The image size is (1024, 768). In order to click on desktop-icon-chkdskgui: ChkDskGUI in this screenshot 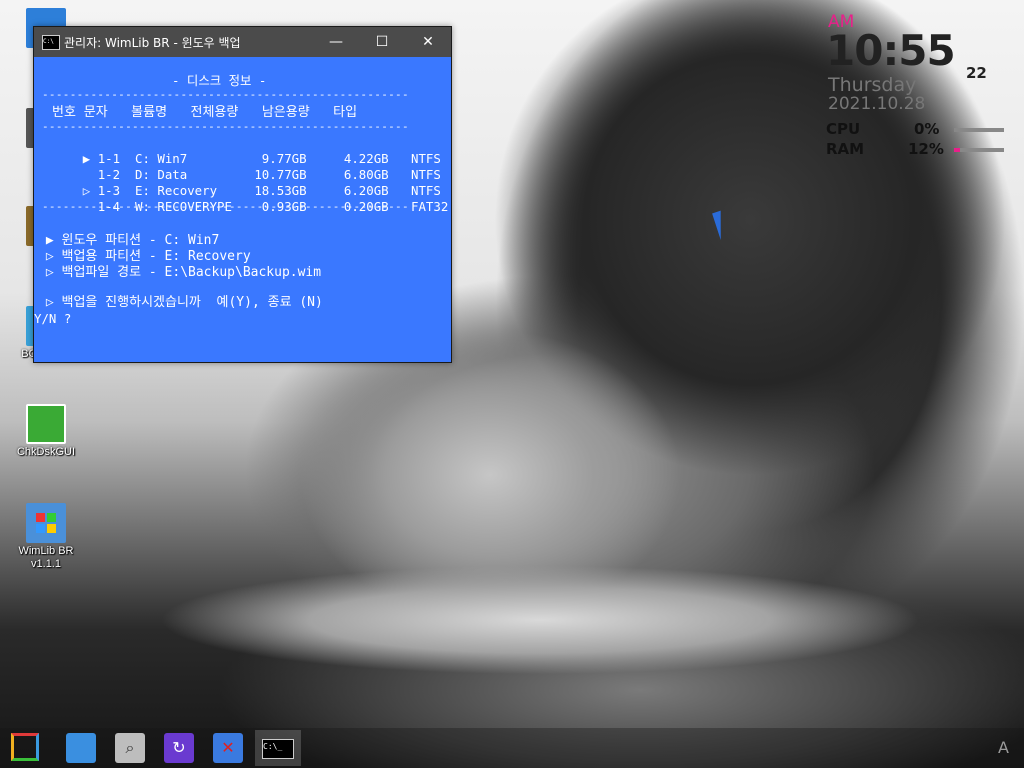, I will do `click(46, 431)`.